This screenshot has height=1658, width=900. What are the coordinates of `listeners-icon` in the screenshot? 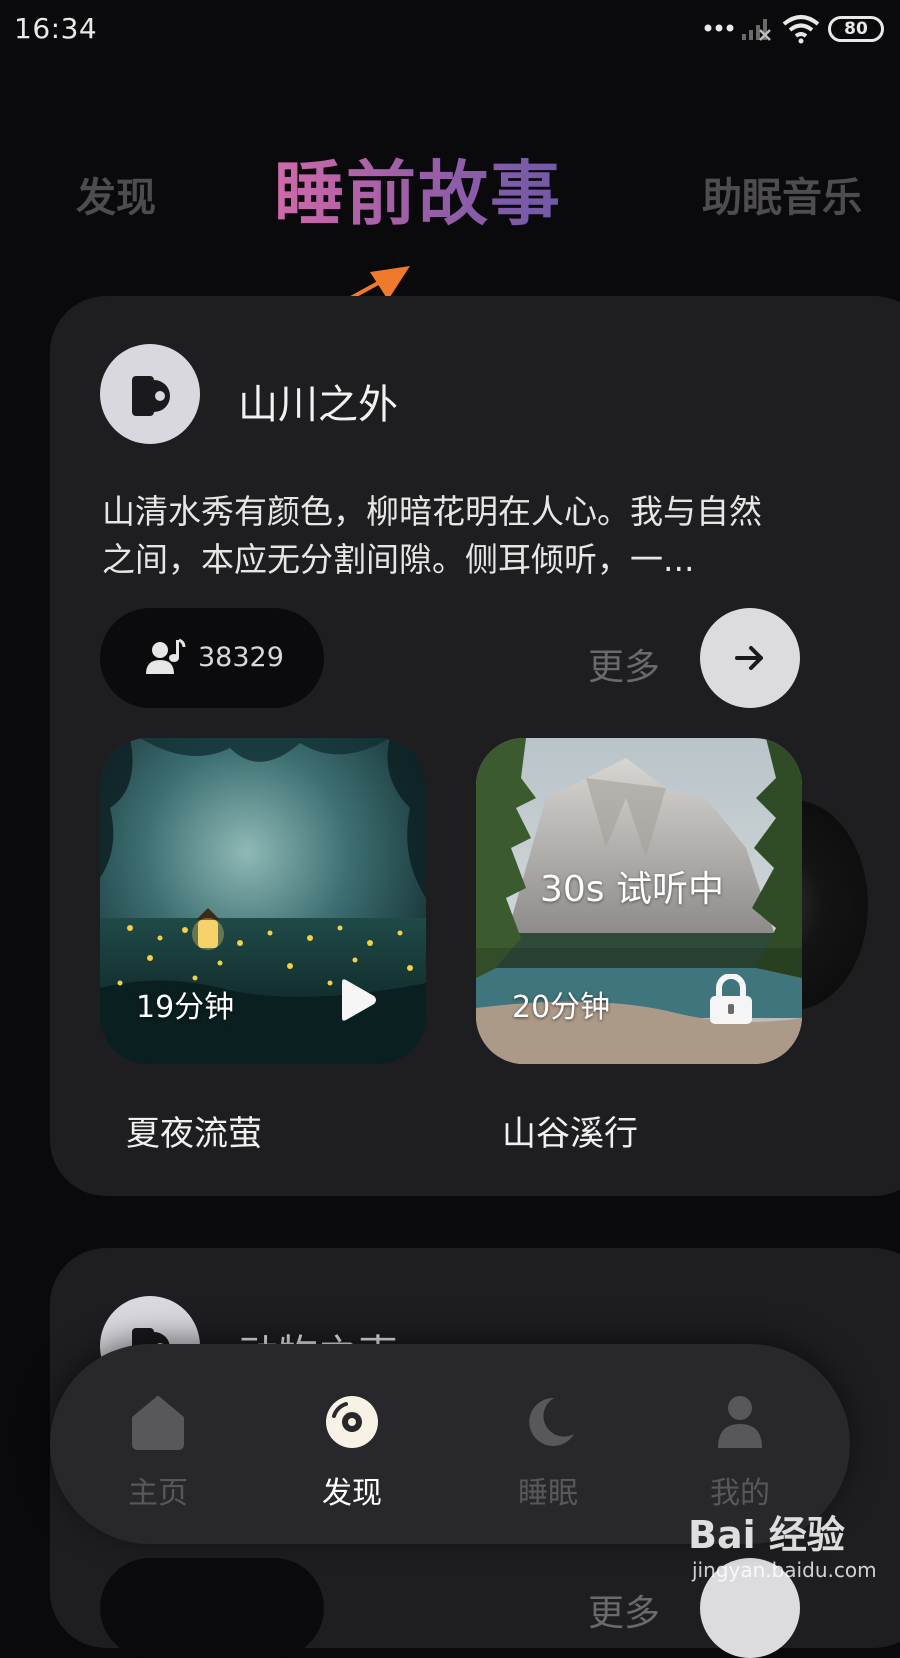 It's located at (166, 656).